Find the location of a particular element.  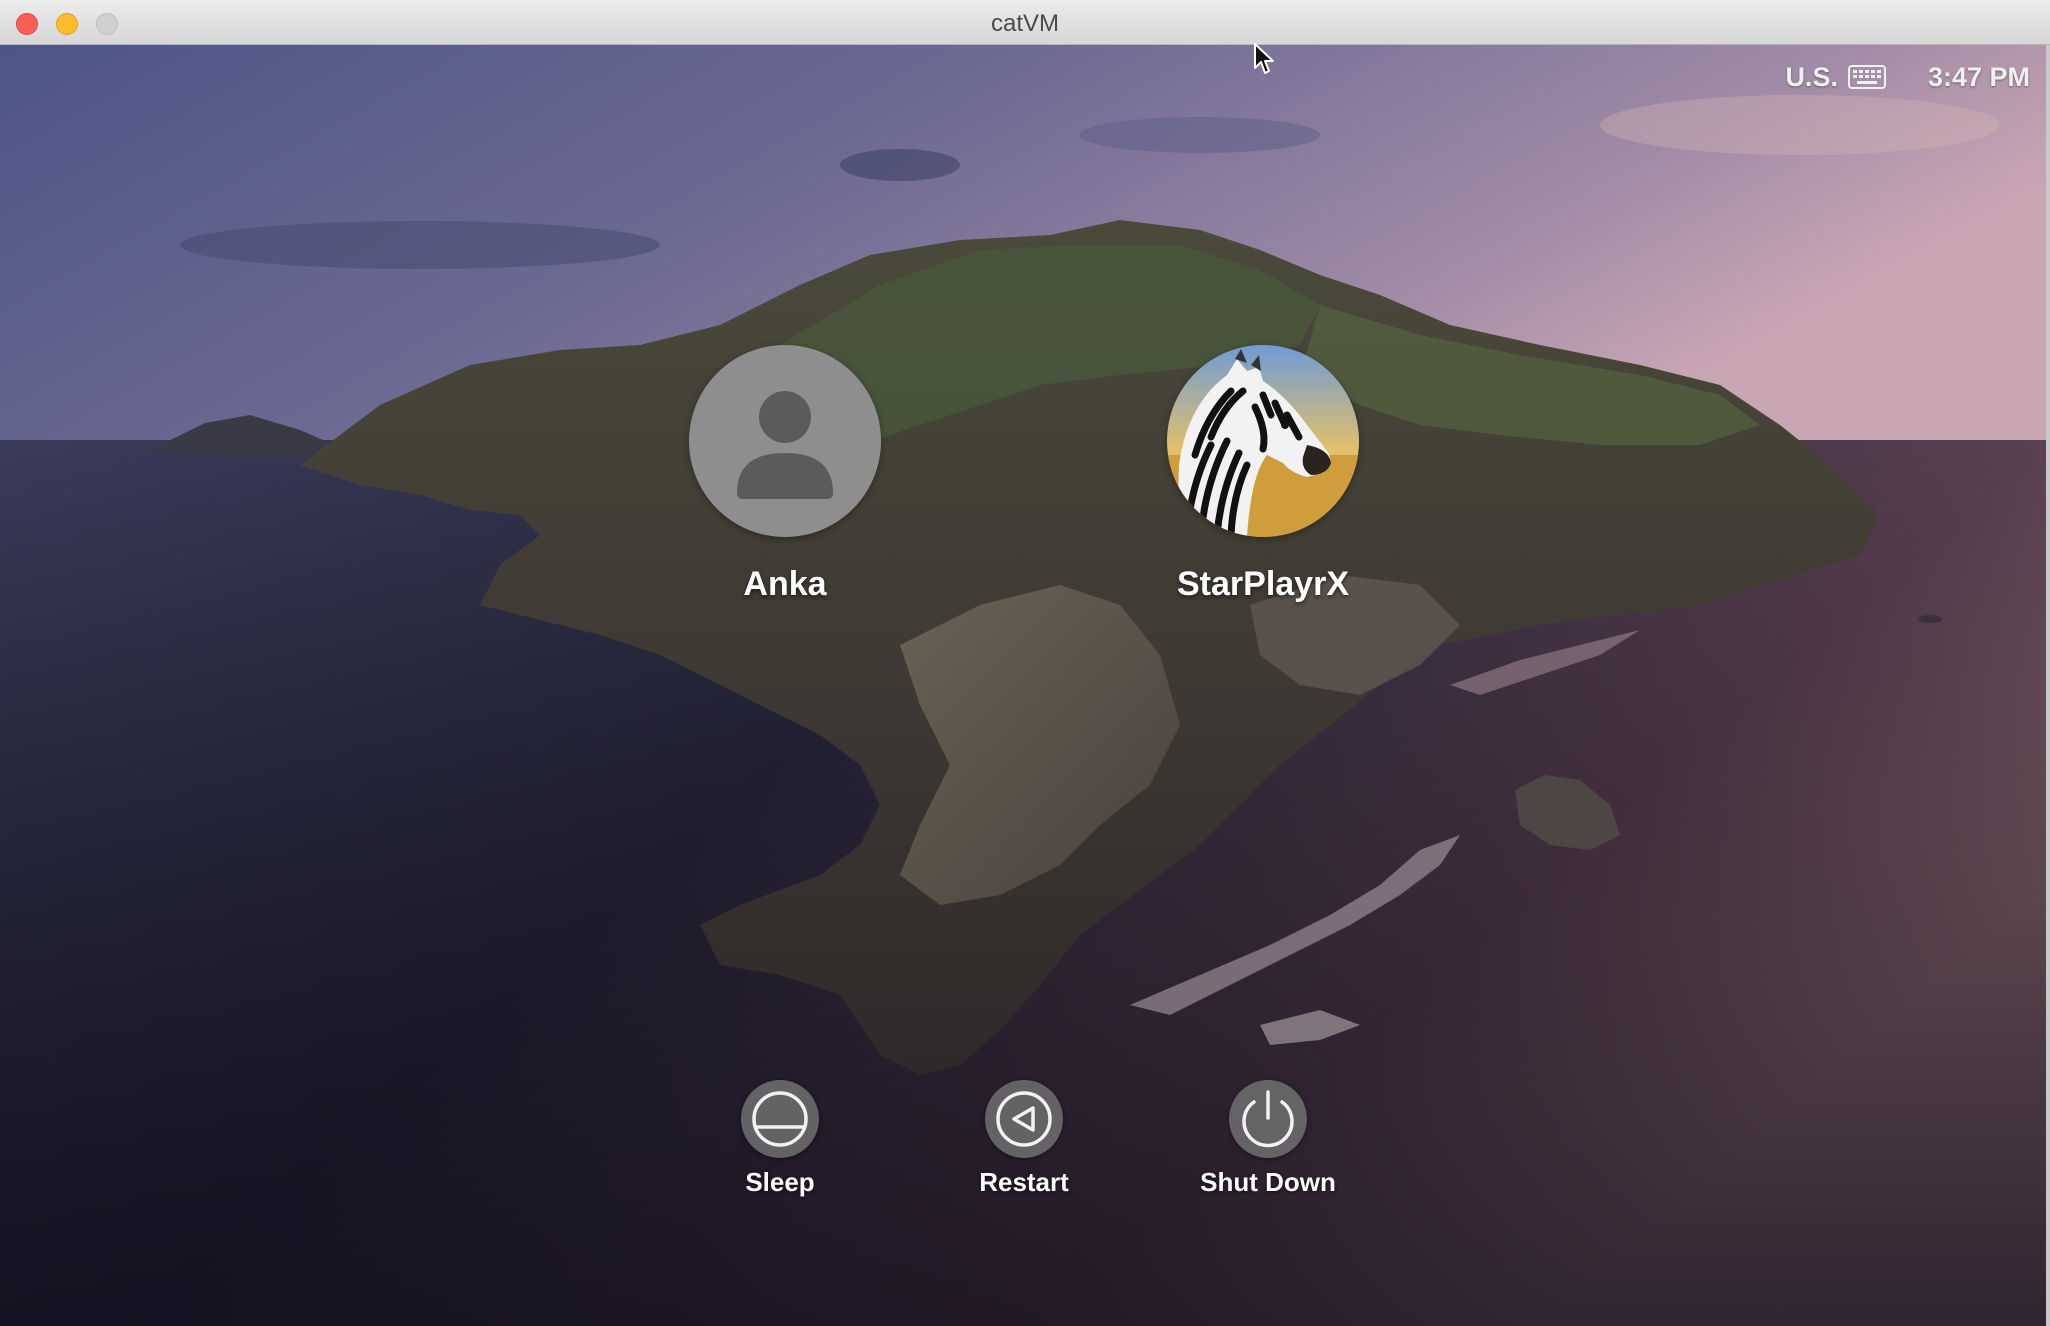

sleep-button: Sleep is located at coordinates (780, 1139).